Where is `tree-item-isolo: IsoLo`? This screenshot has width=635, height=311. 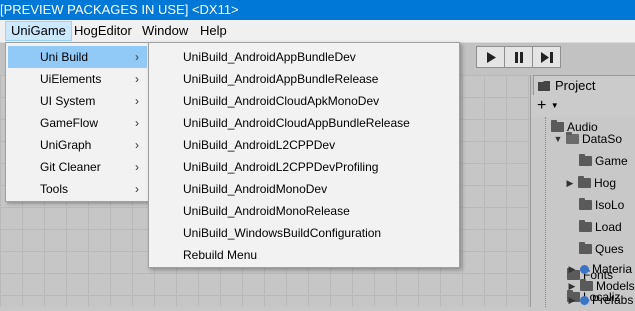
tree-item-isolo: IsoLo is located at coordinates (601, 205).